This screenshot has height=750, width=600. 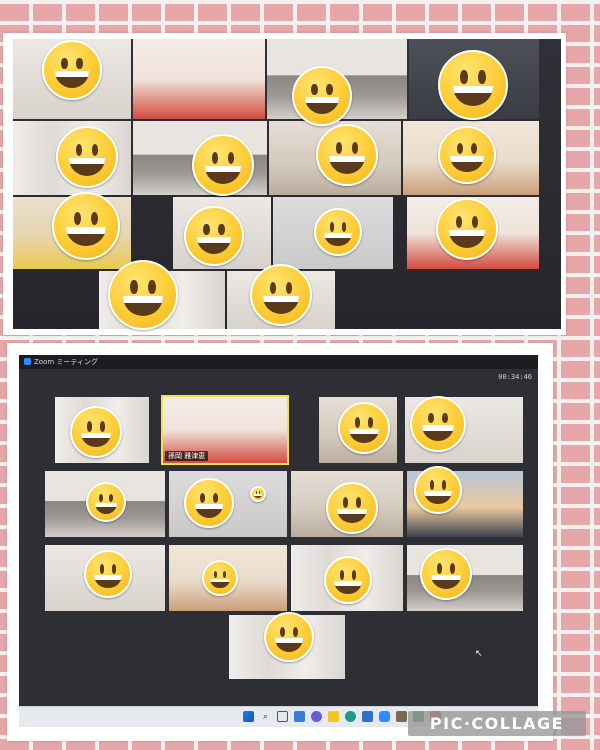 I want to click on meeting-timer: 00:34:46, so click(x=515, y=377).